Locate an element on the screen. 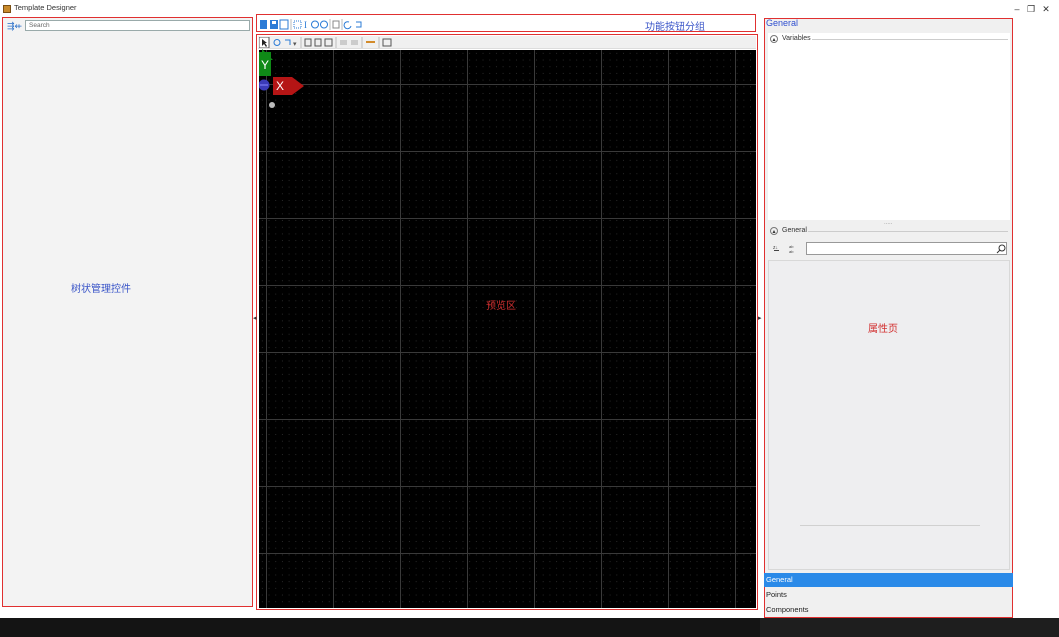  search-icon is located at coordinates (1001, 249).